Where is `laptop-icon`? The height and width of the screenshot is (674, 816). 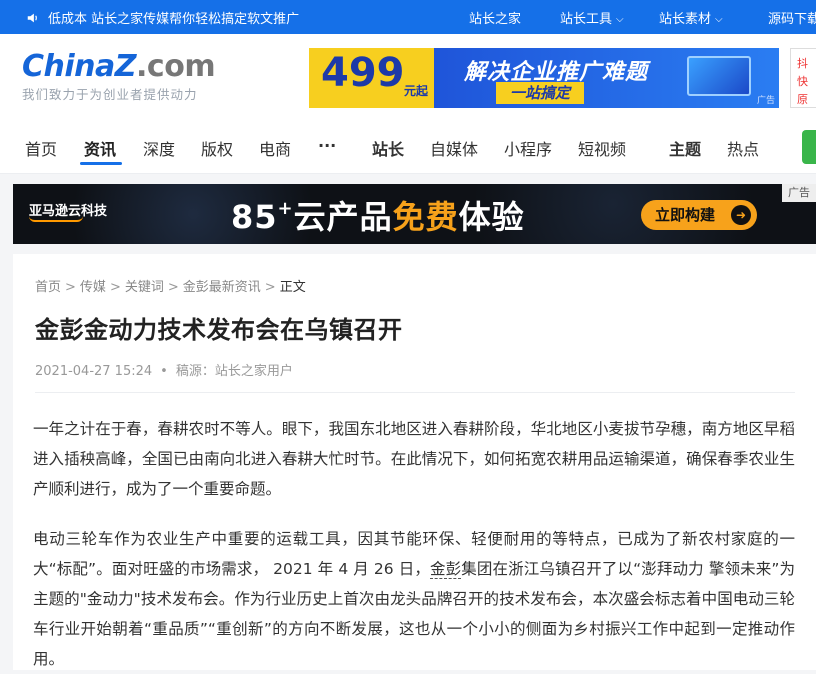 laptop-icon is located at coordinates (719, 76).